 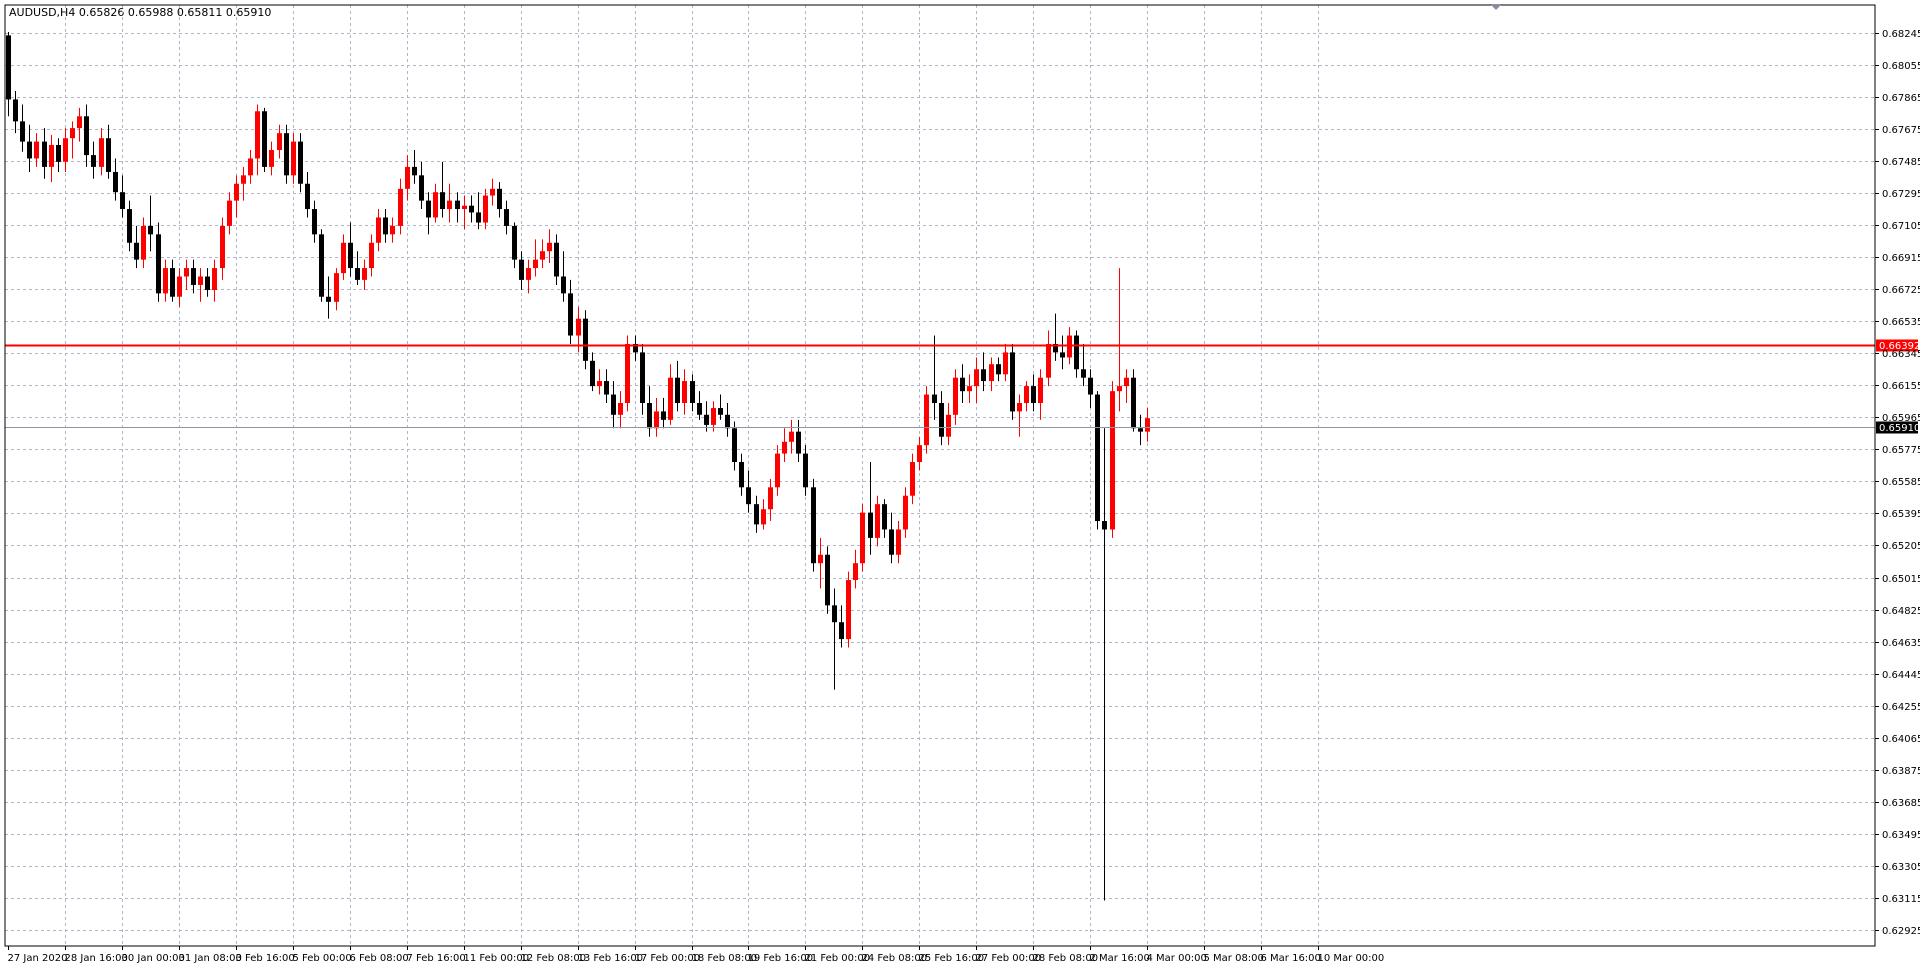 What do you see at coordinates (1177, 958) in the screenshot?
I see `time-tick-label: 4 Mar 00:00` at bounding box center [1177, 958].